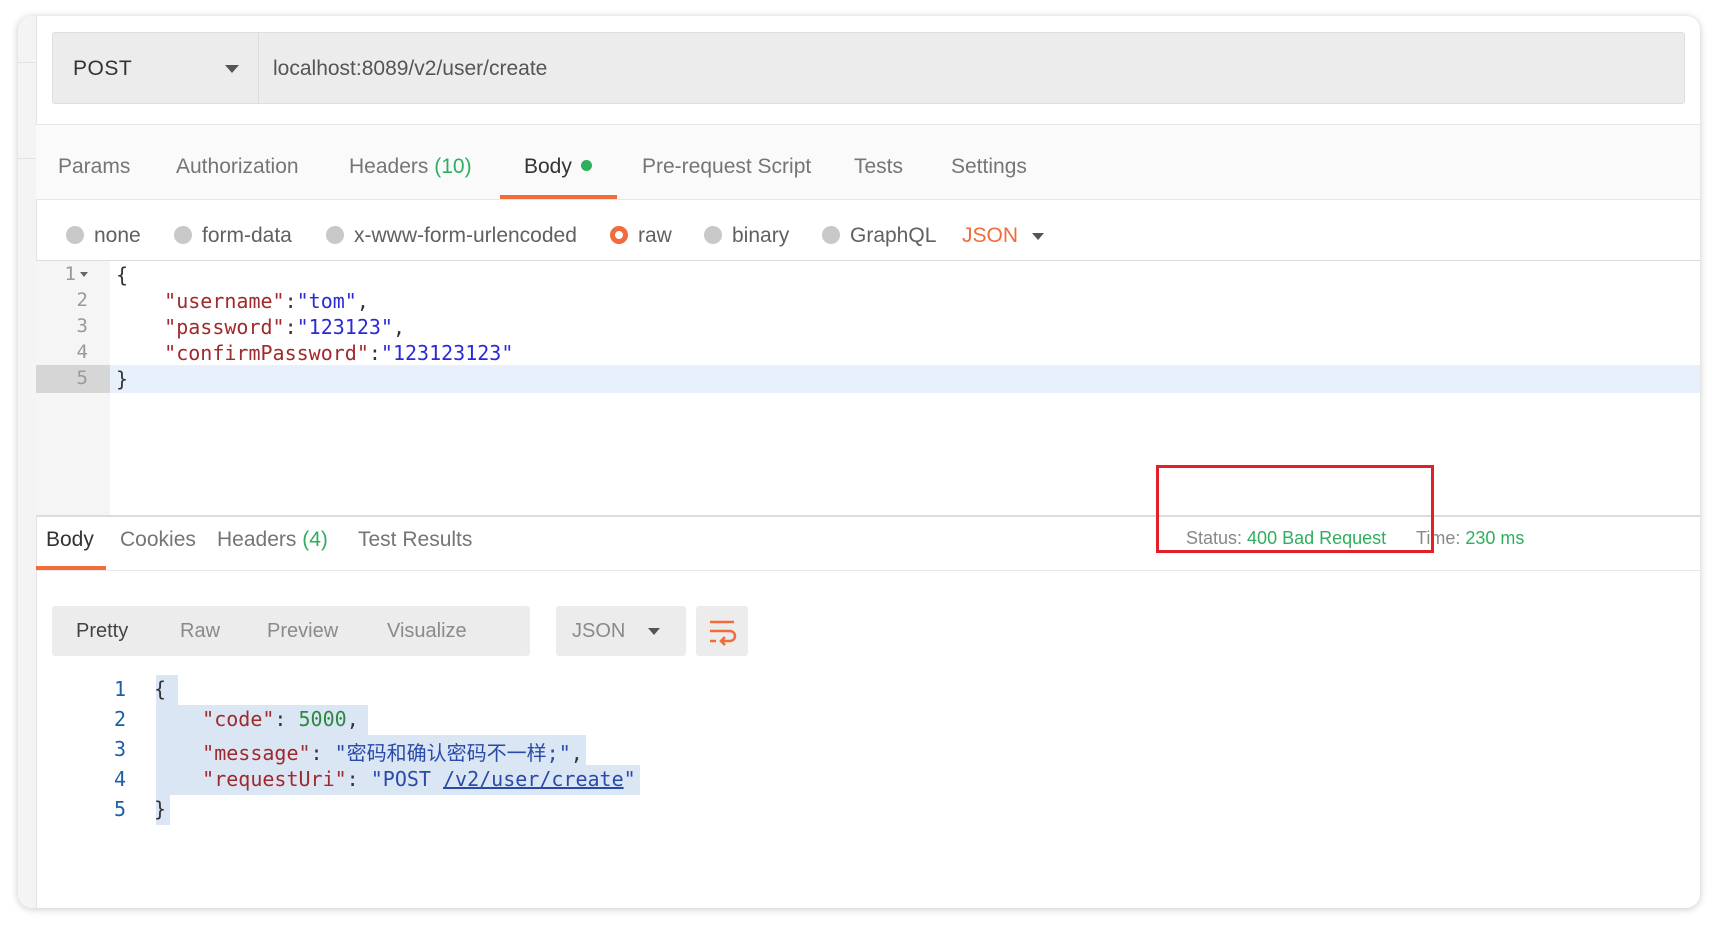 Image resolution: width=1718 pixels, height=926 pixels. I want to click on tab-pre-request-script: Pre-request Script, so click(726, 167).